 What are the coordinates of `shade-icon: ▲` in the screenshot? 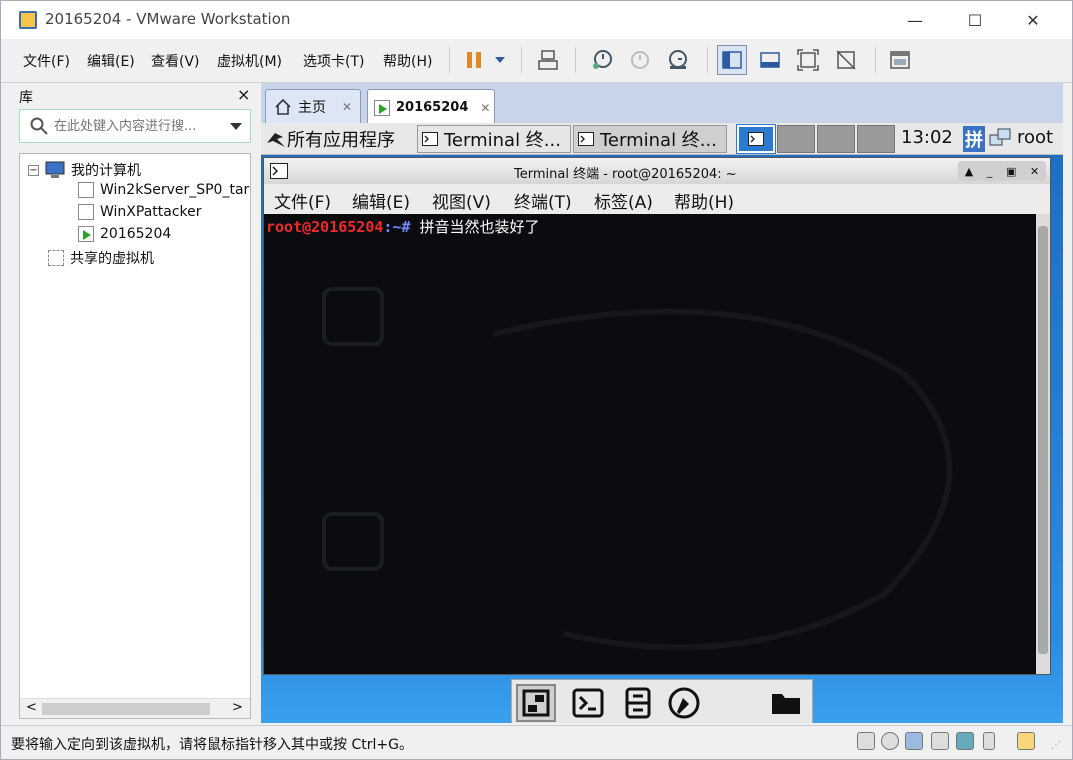 It's located at (969, 171).